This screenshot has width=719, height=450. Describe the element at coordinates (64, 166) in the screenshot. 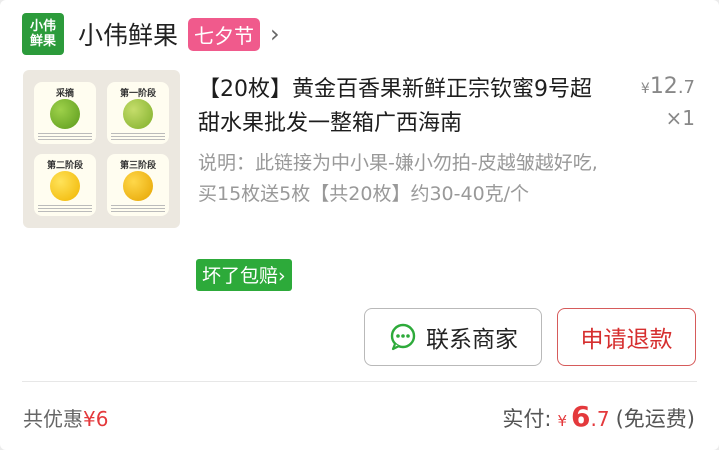

I see `stage-label: 第二阶段` at that location.